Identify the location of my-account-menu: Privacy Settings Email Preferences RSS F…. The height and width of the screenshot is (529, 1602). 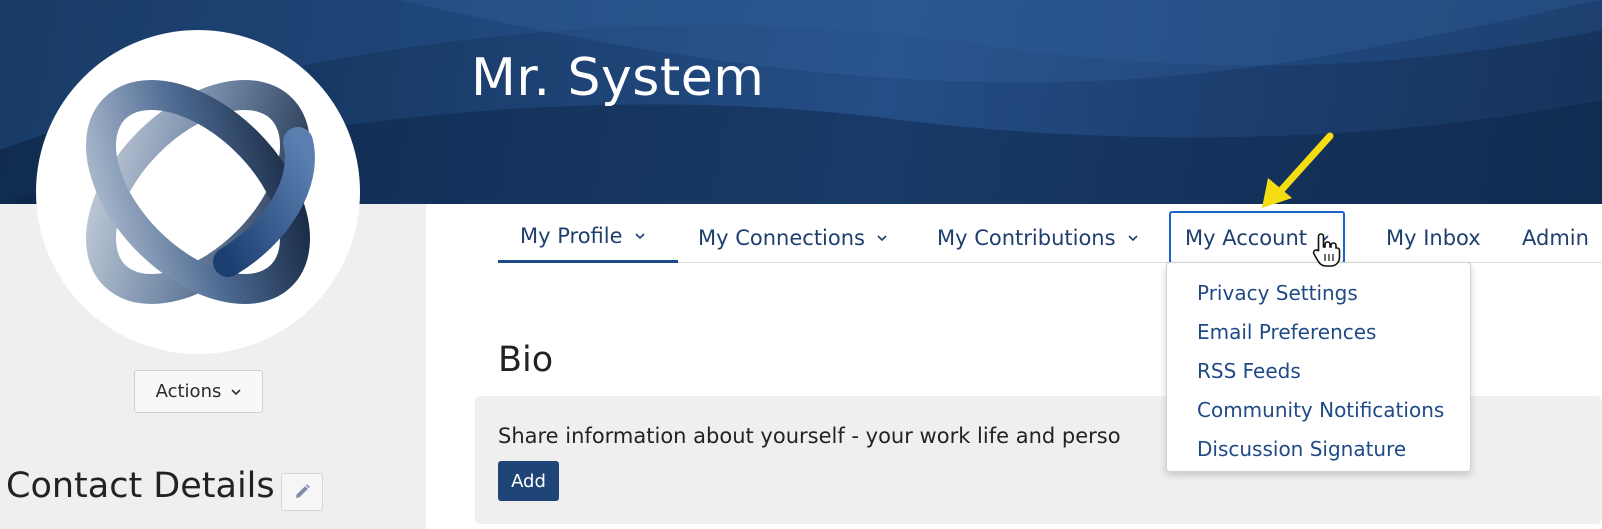
(1318, 367).